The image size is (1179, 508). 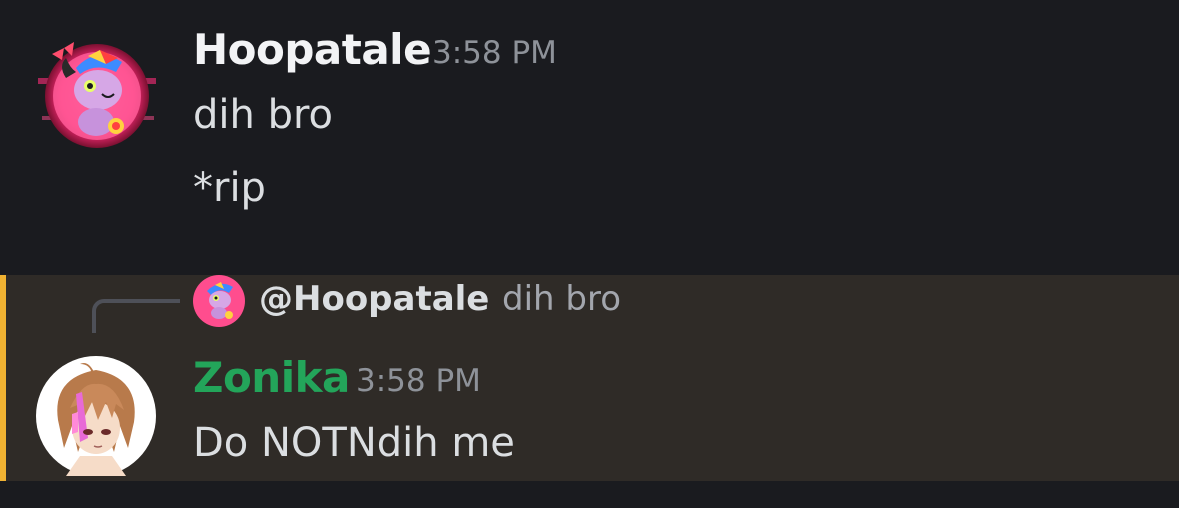 I want to click on reply-mention-author: @Hoopatale, so click(x=374, y=299).